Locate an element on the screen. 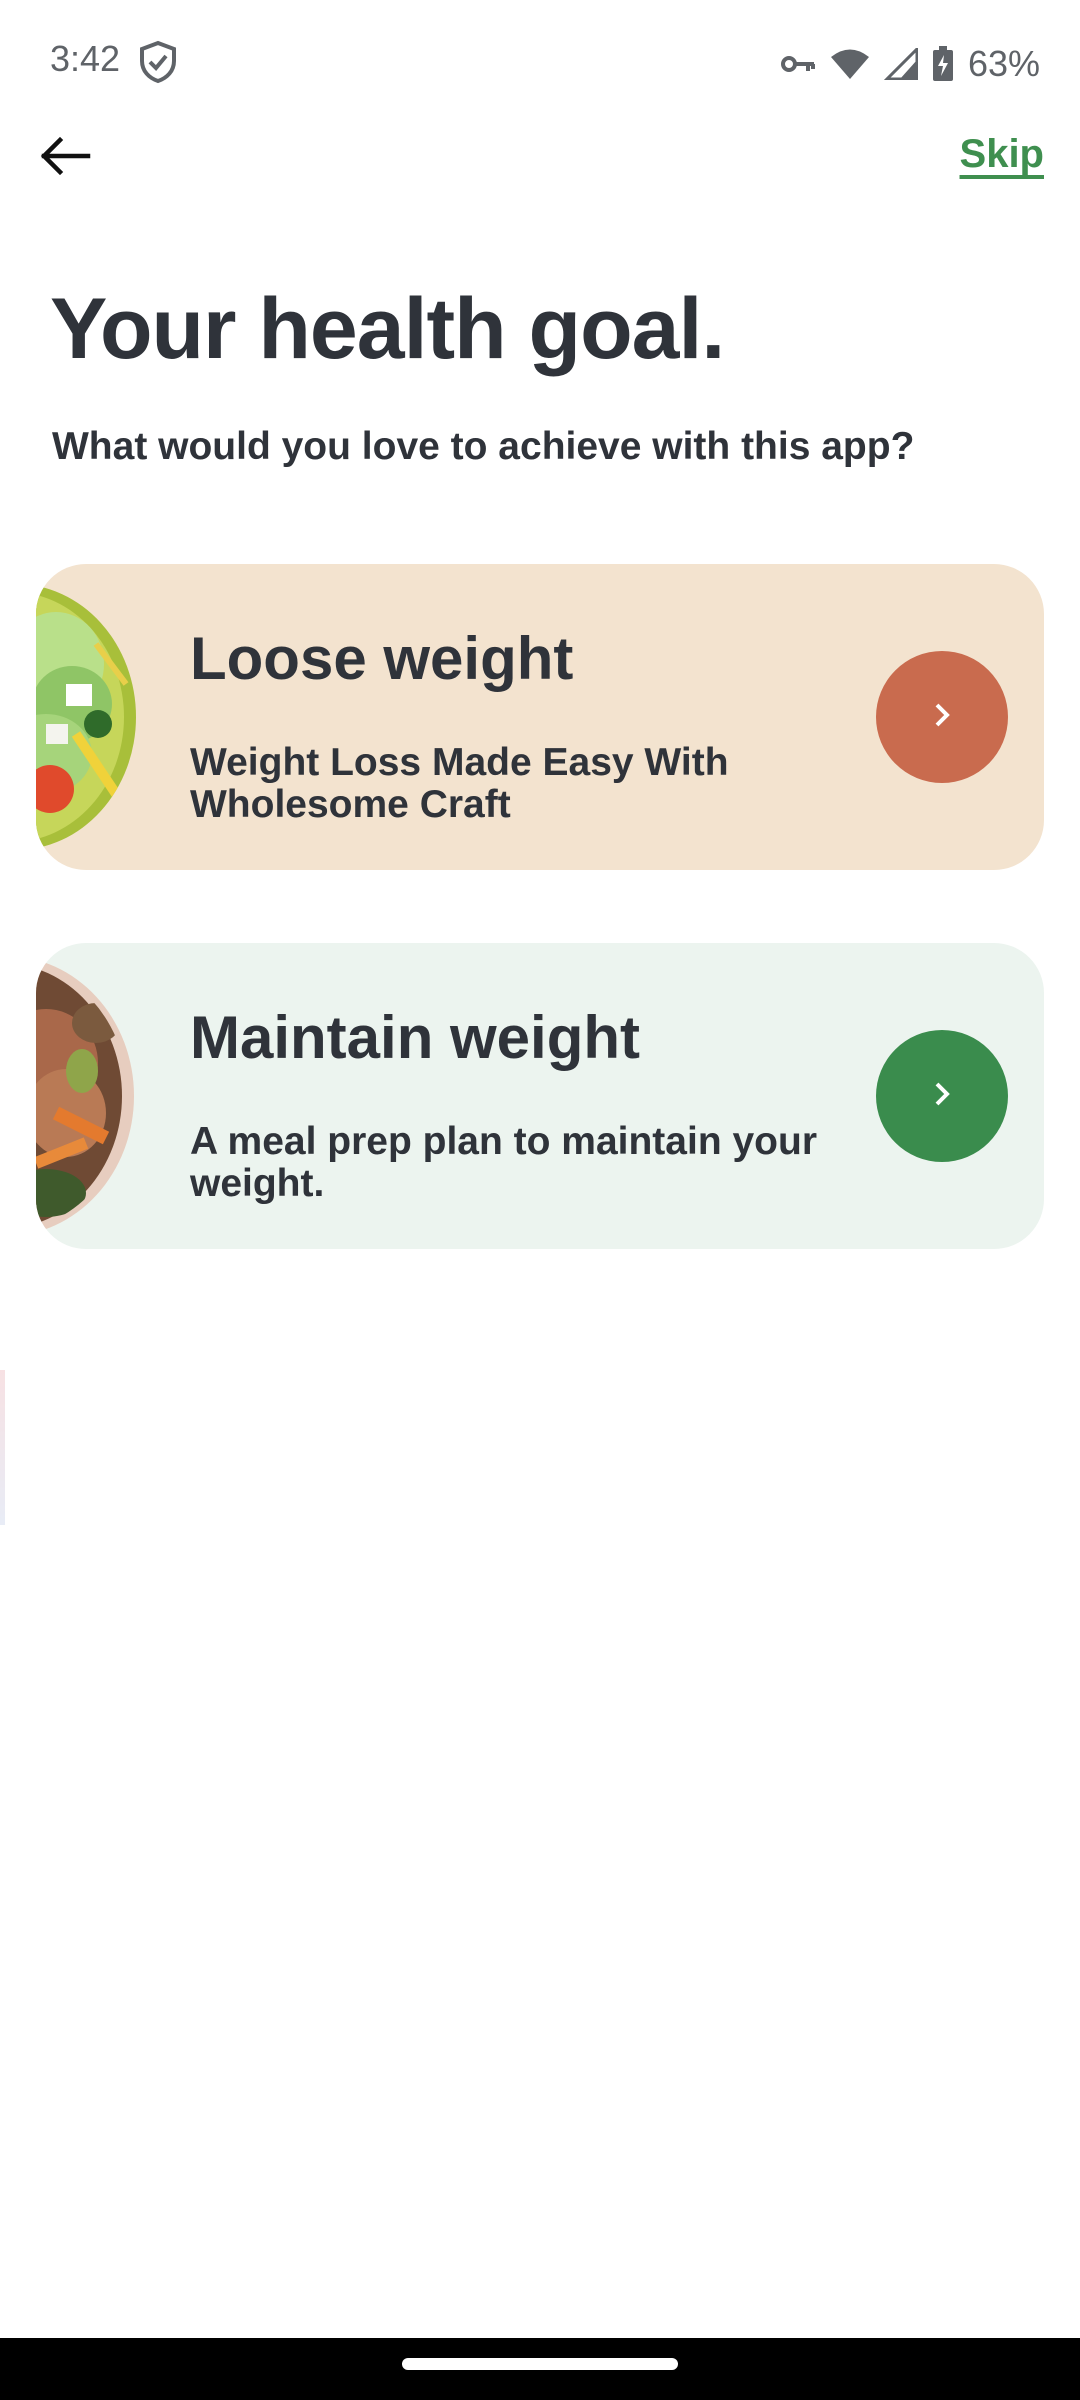  status-bar: 3:42 63% is located at coordinates (540, 65).